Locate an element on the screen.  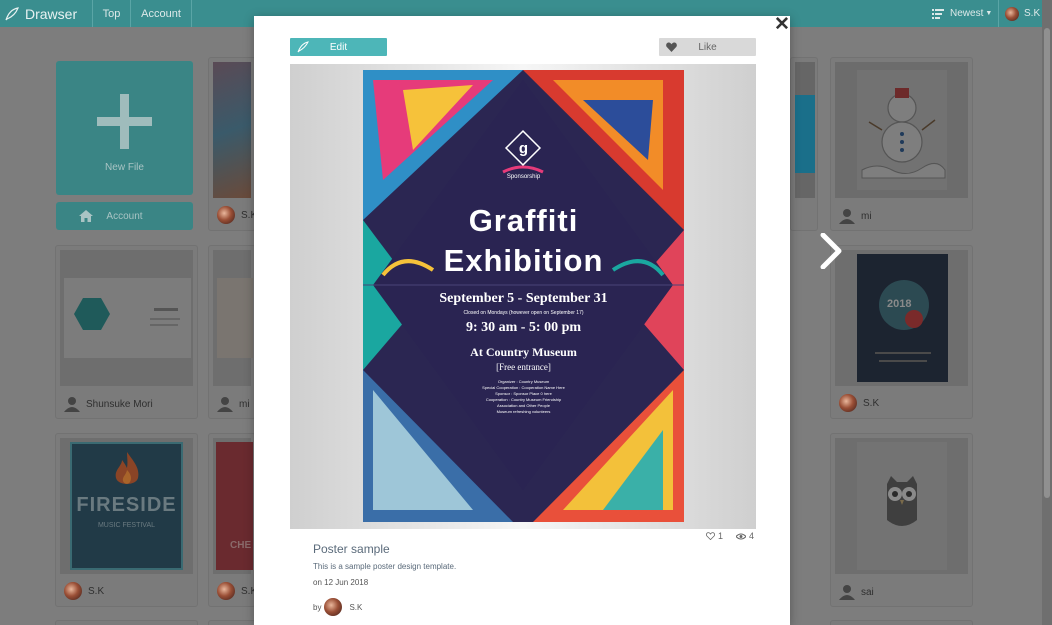
heart-outline-icon is located at coordinates (710, 536).